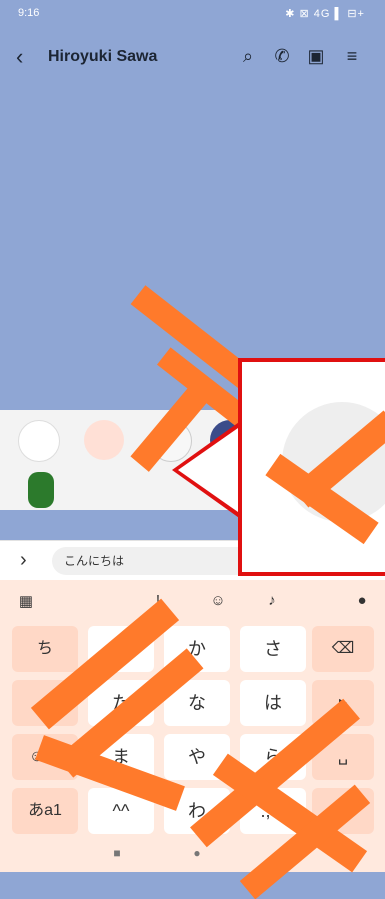 Image resolution: width=385 pixels, height=899 pixels. What do you see at coordinates (218, 602) in the screenshot?
I see `emoji-icon: ☺` at bounding box center [218, 602].